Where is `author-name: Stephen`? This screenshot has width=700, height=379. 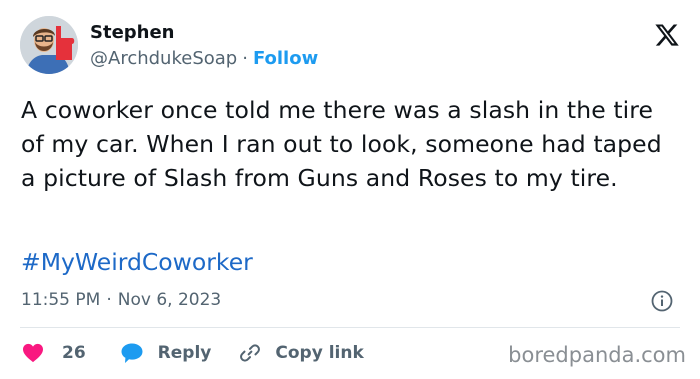 author-name: Stephen is located at coordinates (132, 33).